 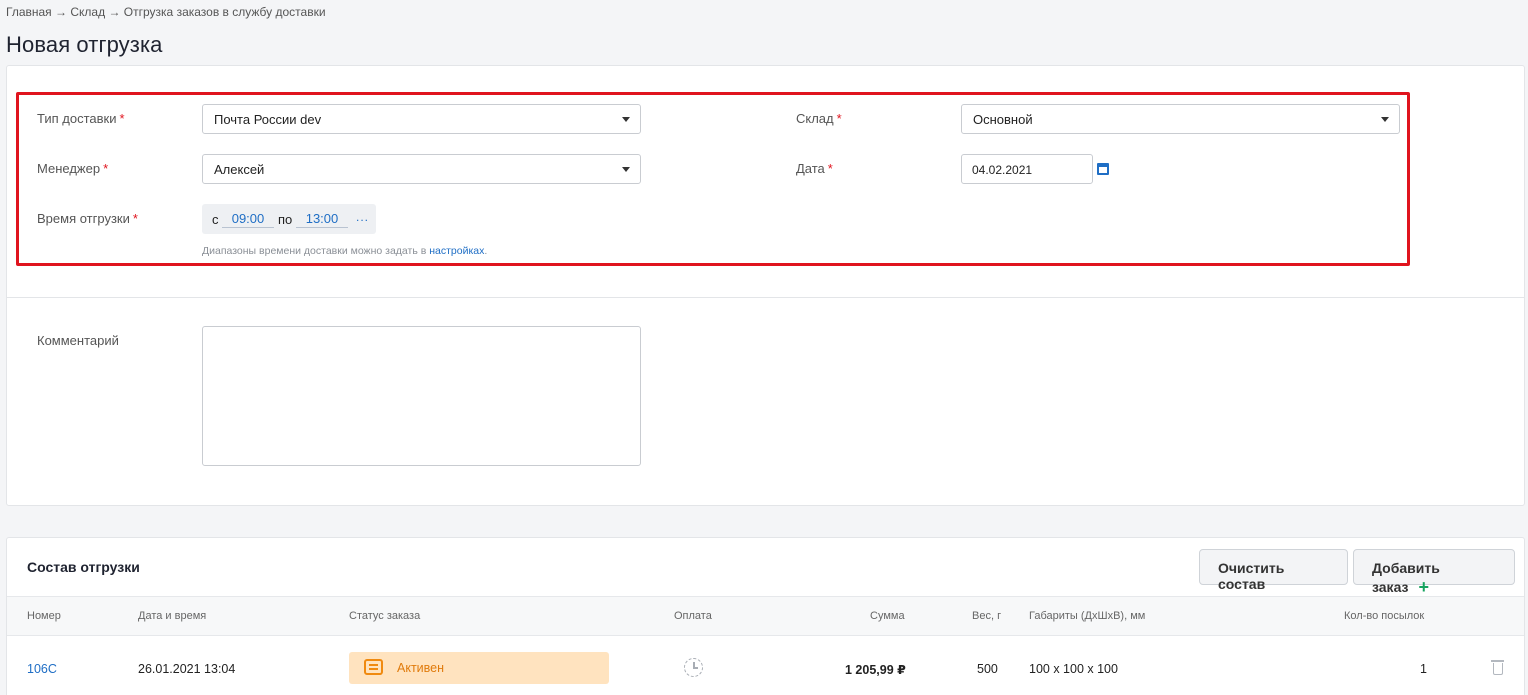 I want to click on warehouse-label: Склад *, so click(x=819, y=118).